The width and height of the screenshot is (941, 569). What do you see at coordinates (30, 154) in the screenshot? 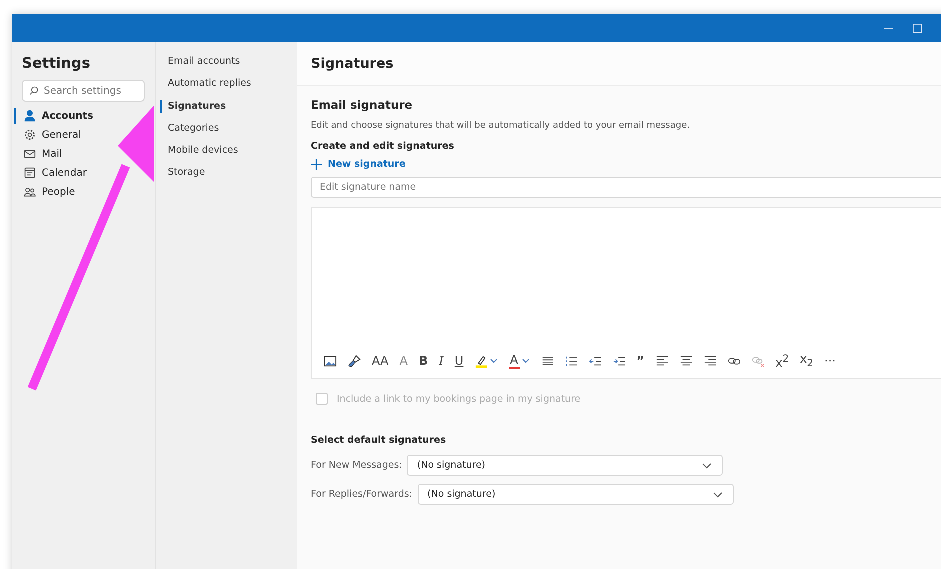
I see `mail-icon` at bounding box center [30, 154].